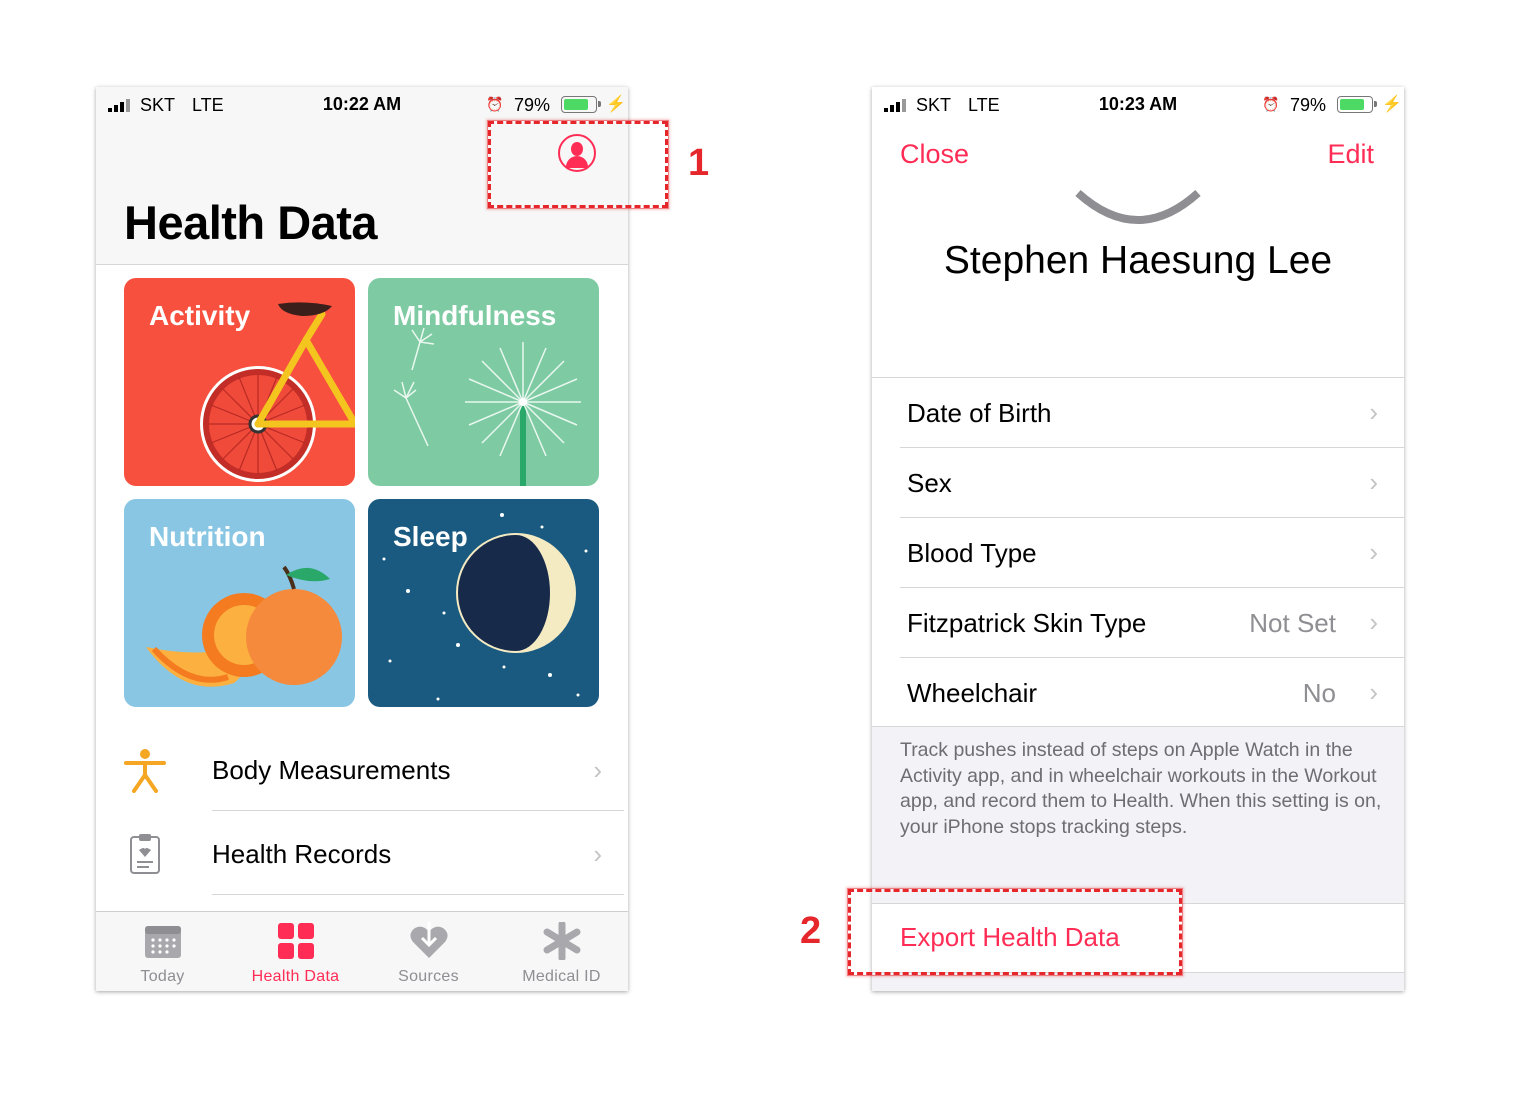 This screenshot has height=1100, width=1528. What do you see at coordinates (1138, 105) in the screenshot?
I see `status-bar: SKT LTE 10:23 AM ⏰ 79% ⚡` at bounding box center [1138, 105].